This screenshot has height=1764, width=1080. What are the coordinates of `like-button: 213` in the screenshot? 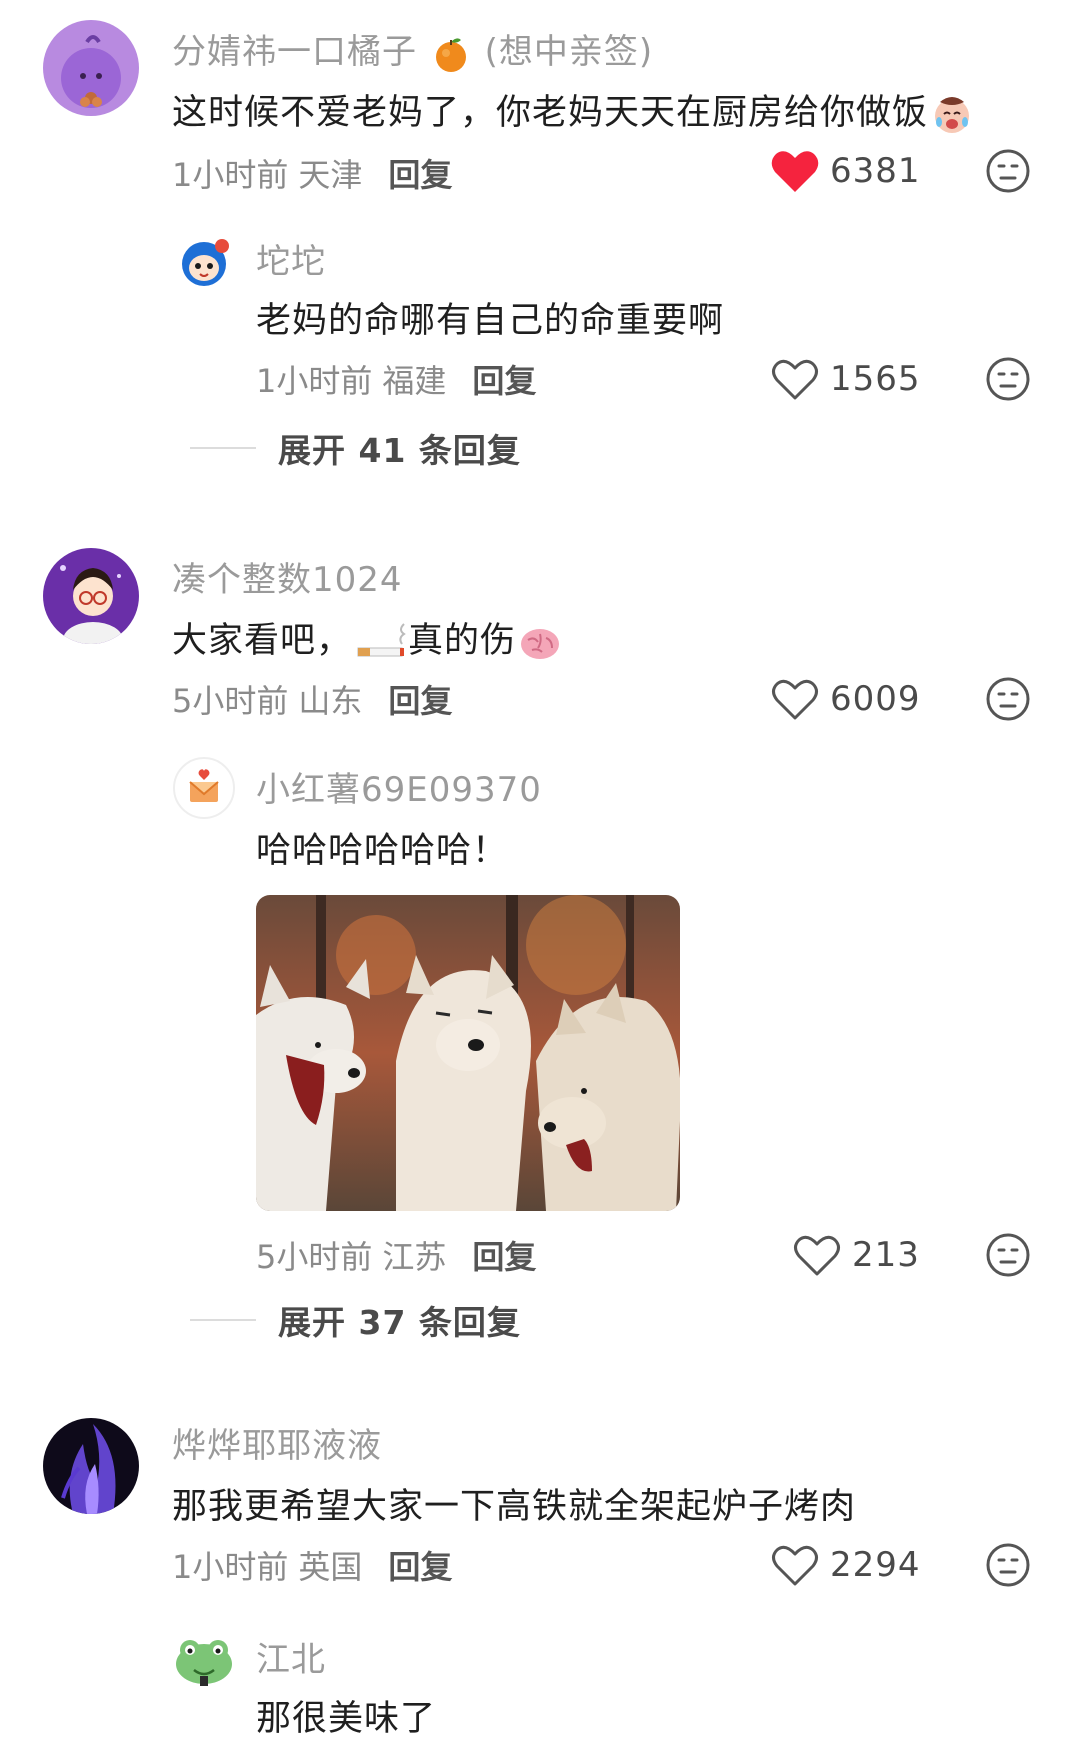 It's located at (856, 1255).